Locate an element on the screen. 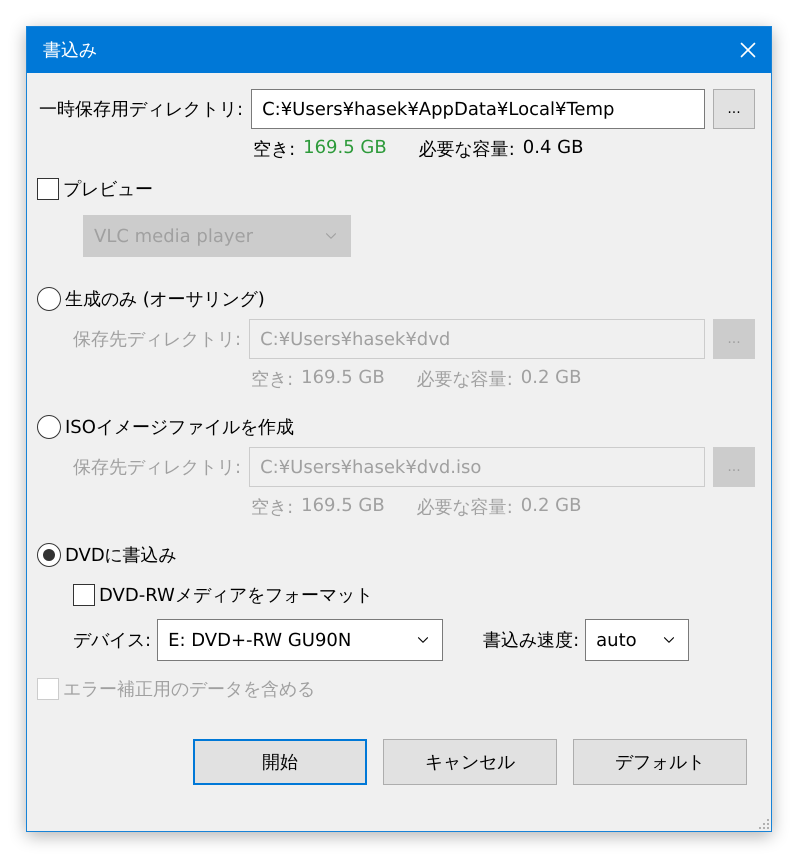  dialog-button: デフォルト is located at coordinates (660, 762).